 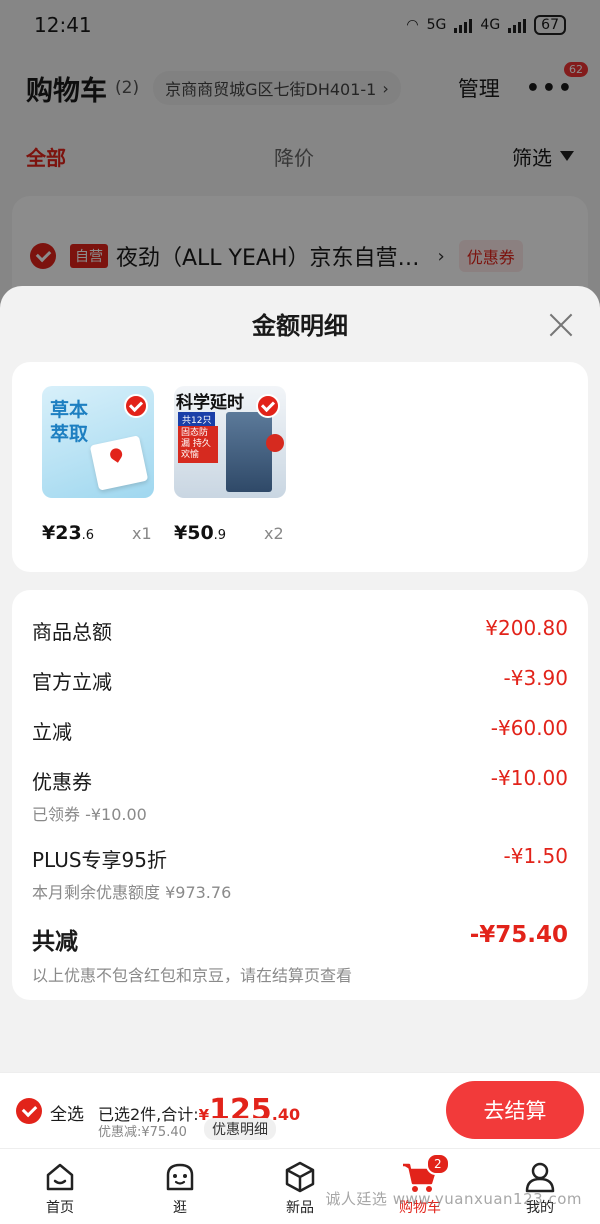 I want to click on product-package-graphic, so click(x=249, y=452).